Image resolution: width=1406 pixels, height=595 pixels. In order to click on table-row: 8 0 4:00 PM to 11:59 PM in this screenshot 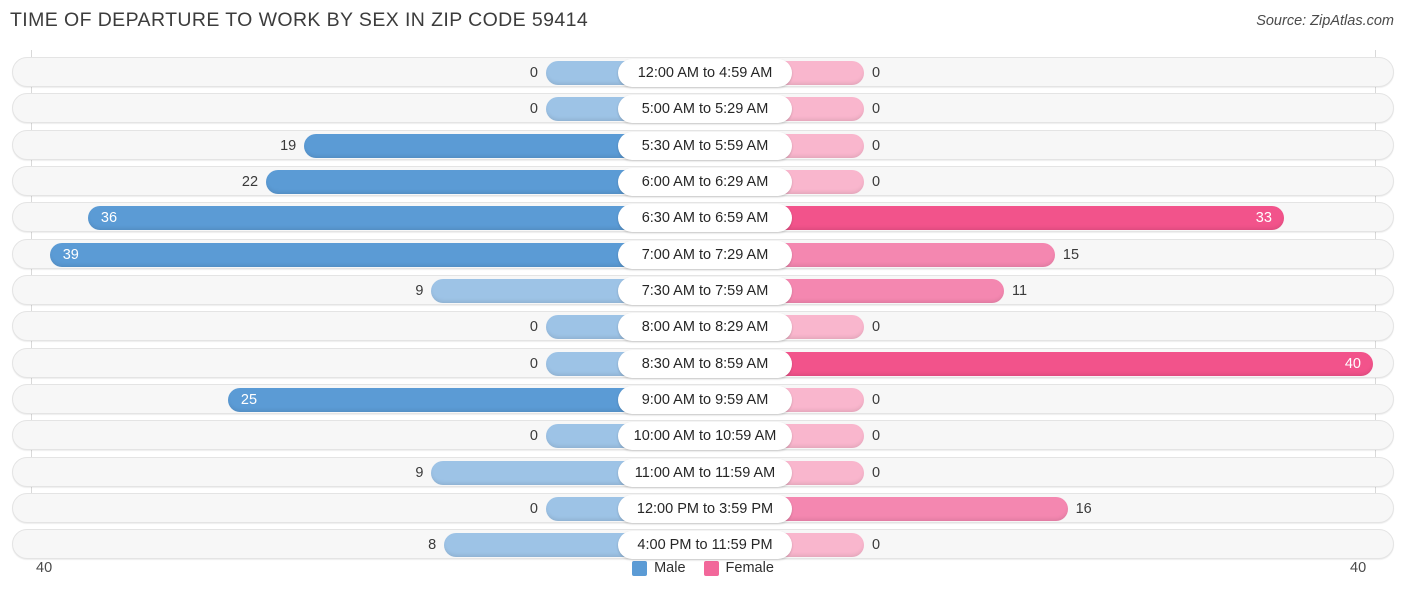, I will do `click(703, 544)`.